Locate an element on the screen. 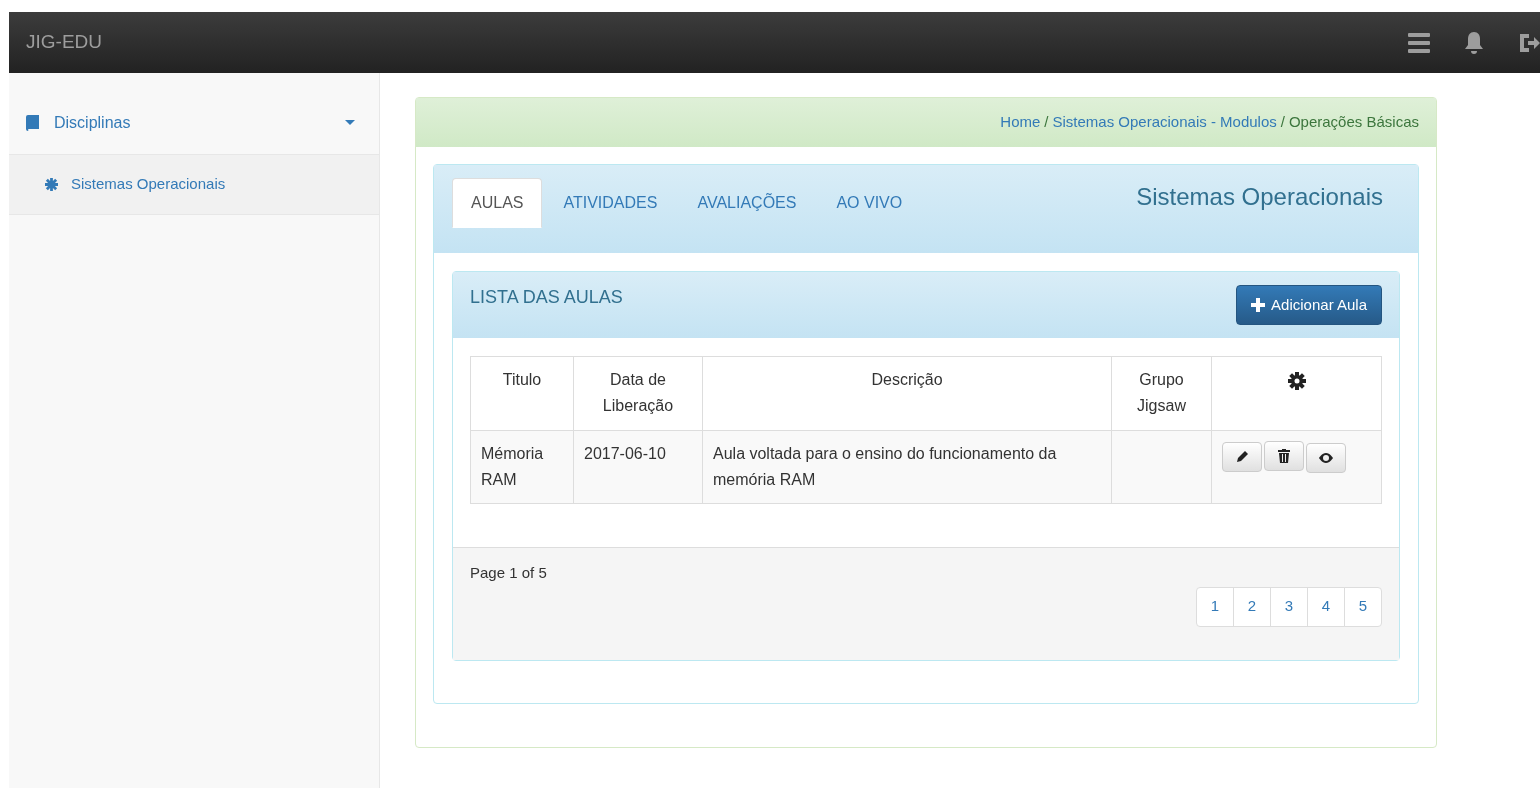 Image resolution: width=1540 pixels, height=788 pixels. table-cell: 2017-06-10 is located at coordinates (638, 467).